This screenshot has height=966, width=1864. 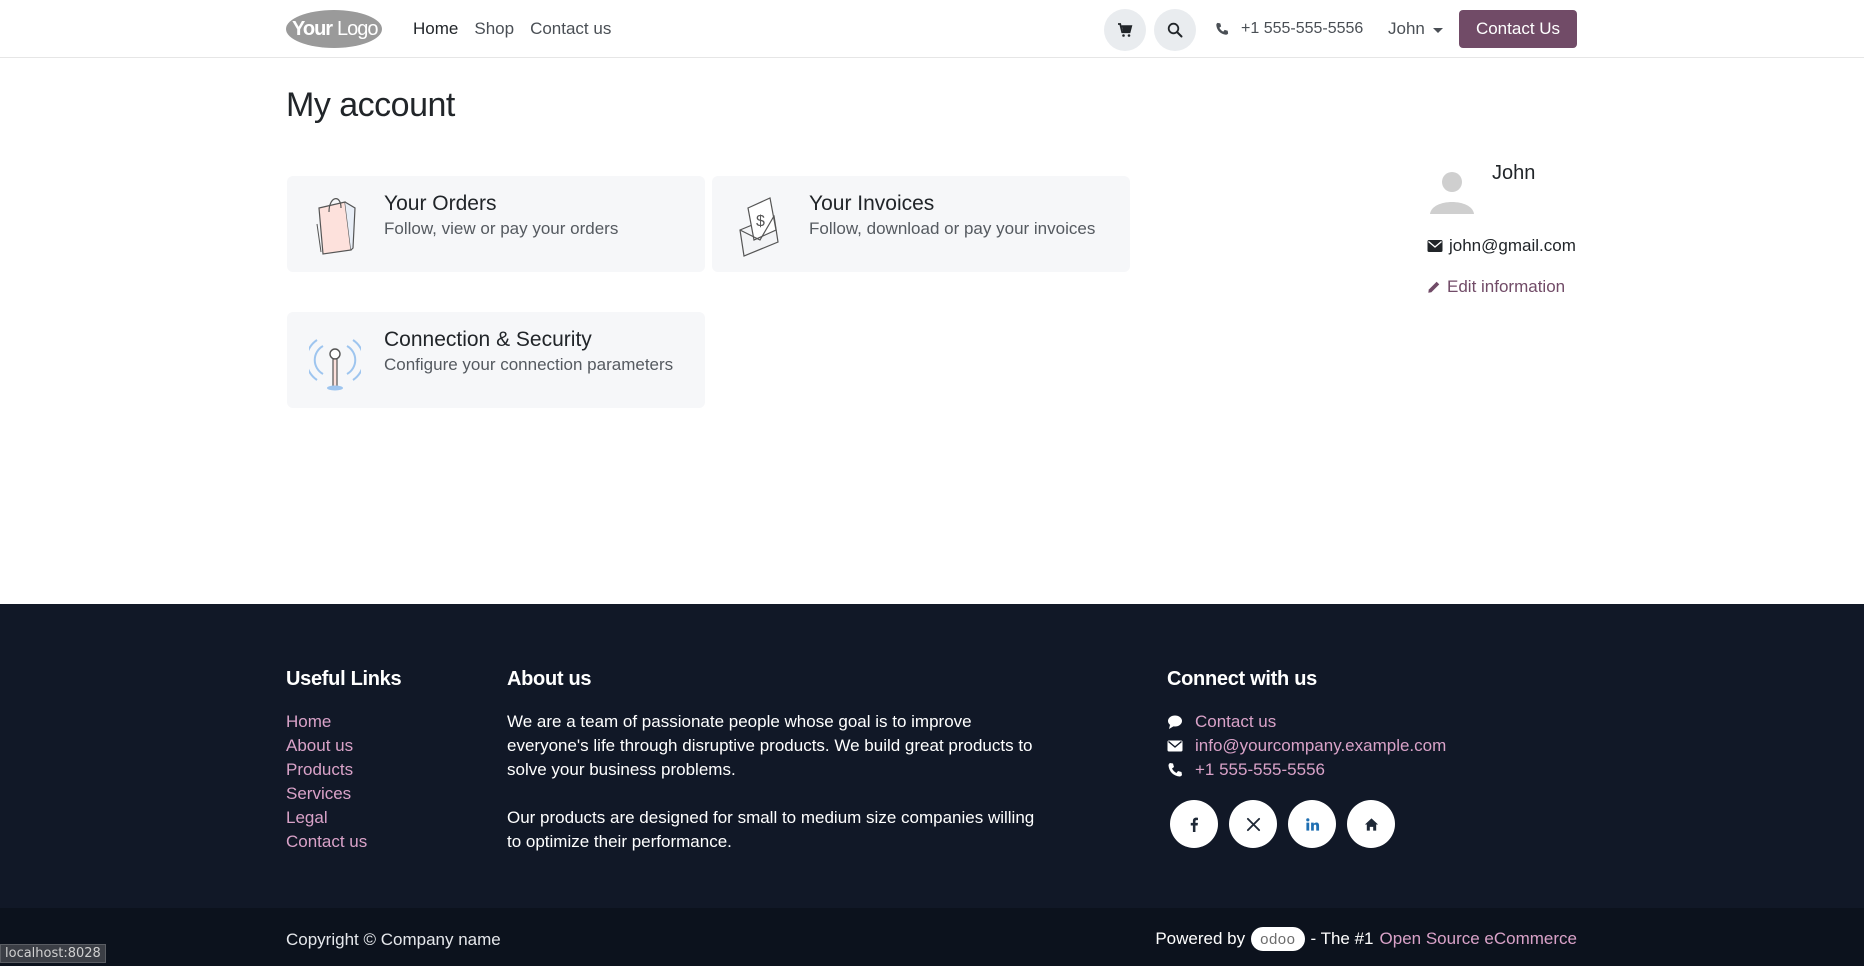 I want to click on social-links, so click(x=1282, y=824).